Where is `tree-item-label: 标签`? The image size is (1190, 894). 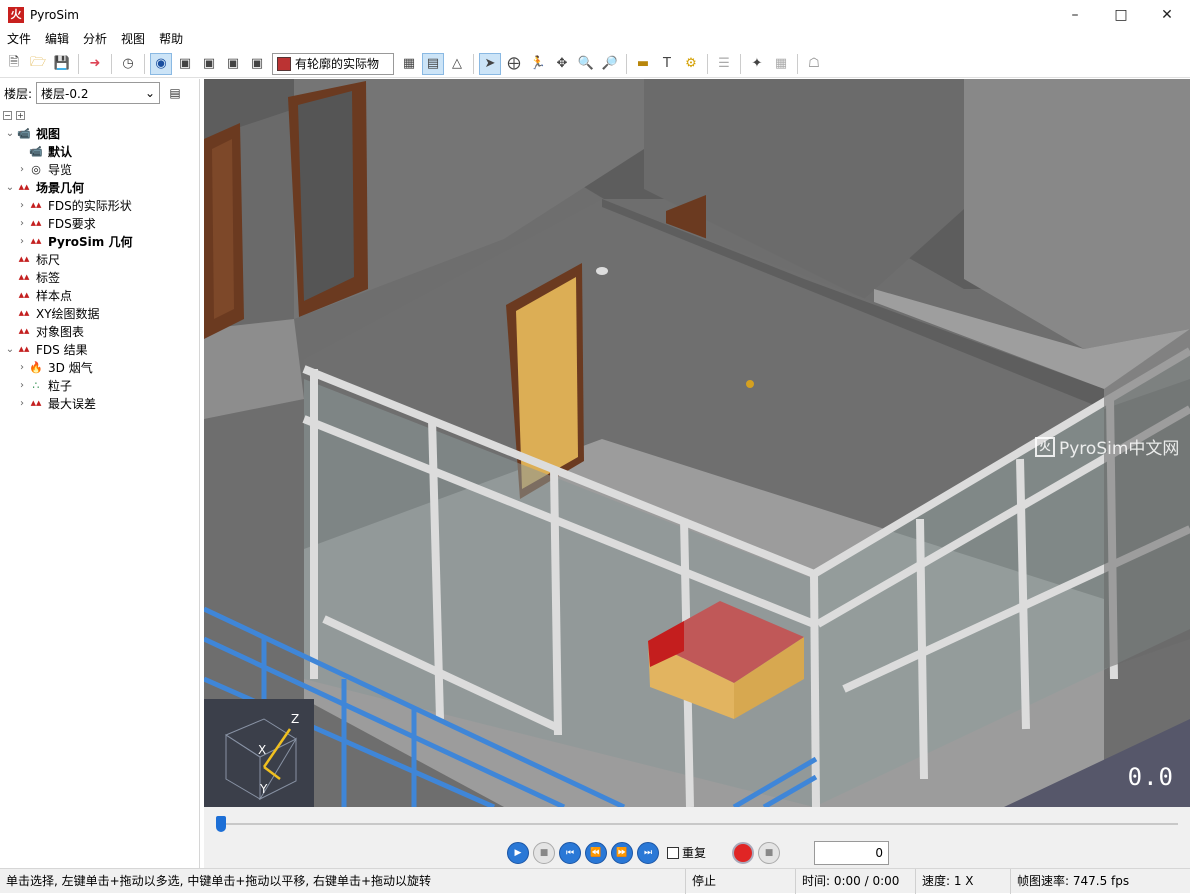 tree-item-label: 标签 is located at coordinates (48, 277).